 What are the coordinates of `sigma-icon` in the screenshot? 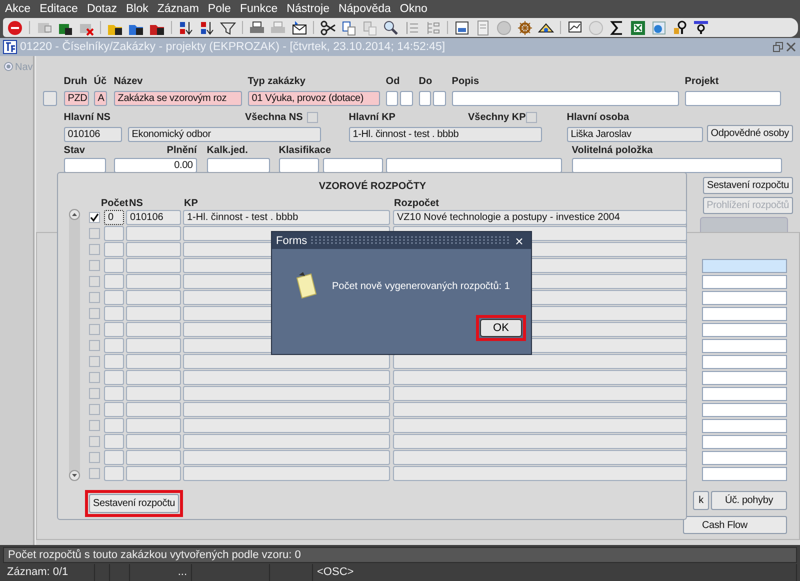 It's located at (617, 28).